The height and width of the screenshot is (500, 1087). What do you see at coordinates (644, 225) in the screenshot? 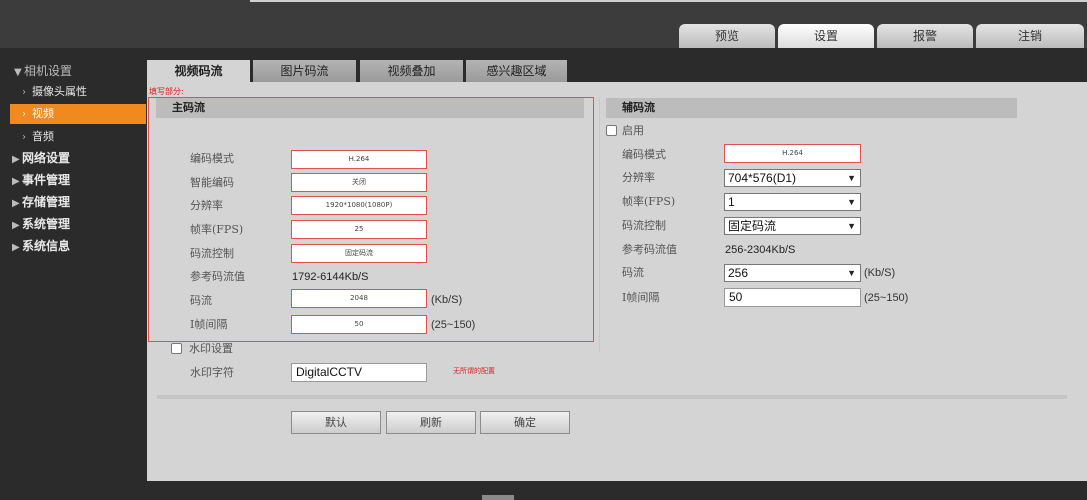
I see `sub-bitrate-control-label: 码流控制` at bounding box center [644, 225].